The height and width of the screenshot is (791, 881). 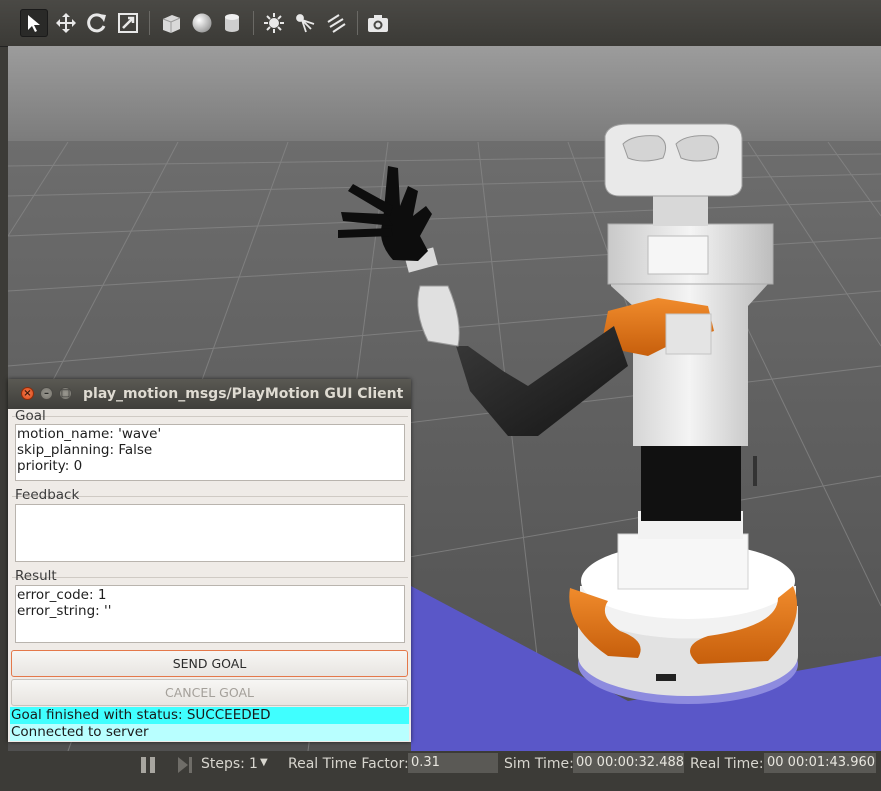 I want to click on goal-group-frame, so click(x=210, y=416).